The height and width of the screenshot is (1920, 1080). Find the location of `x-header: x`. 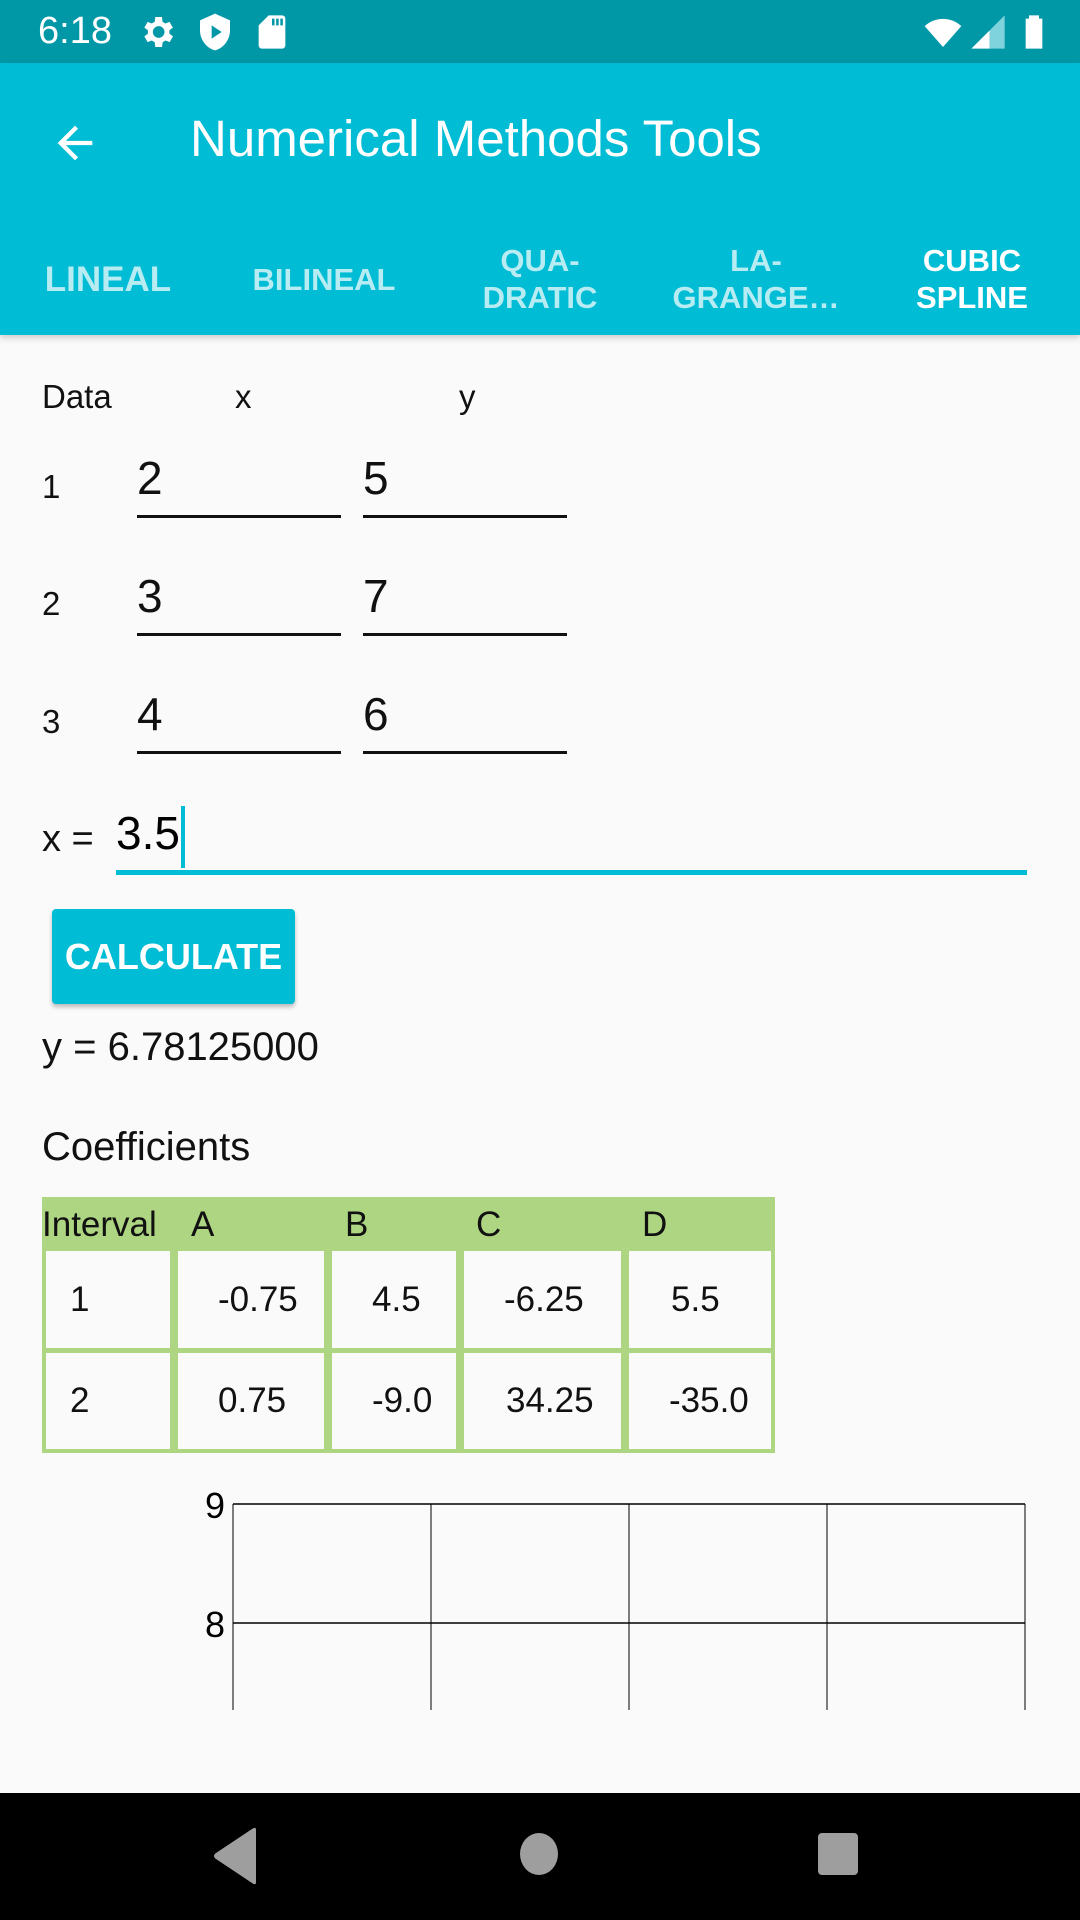

x-header: x is located at coordinates (243, 396).